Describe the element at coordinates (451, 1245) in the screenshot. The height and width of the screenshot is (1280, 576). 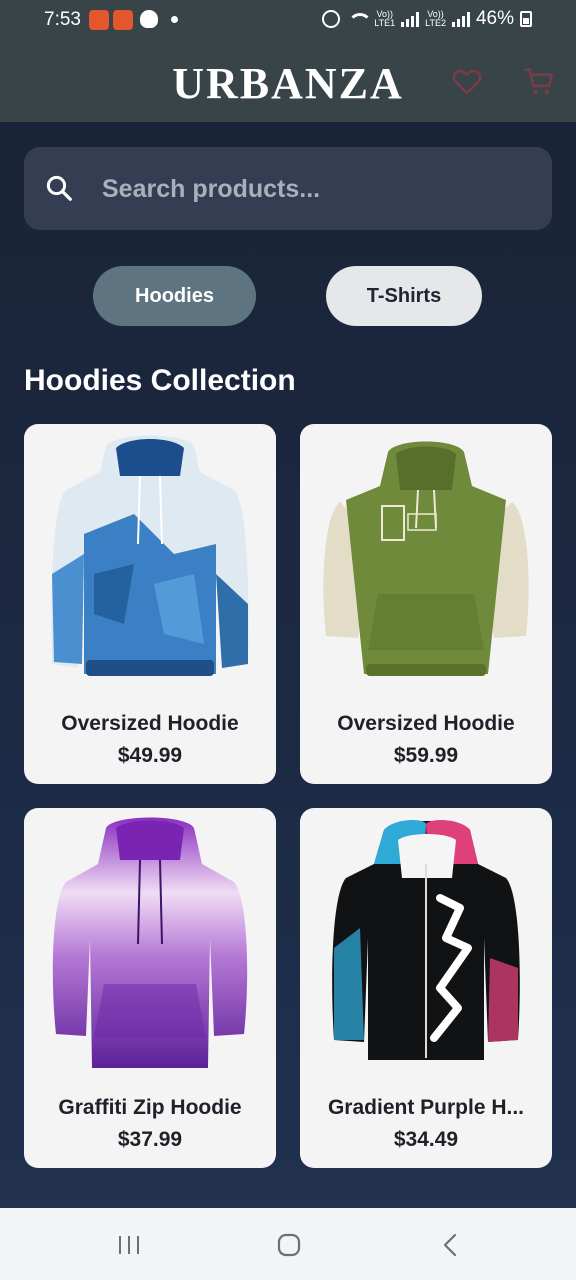
I see `back-icon` at that location.